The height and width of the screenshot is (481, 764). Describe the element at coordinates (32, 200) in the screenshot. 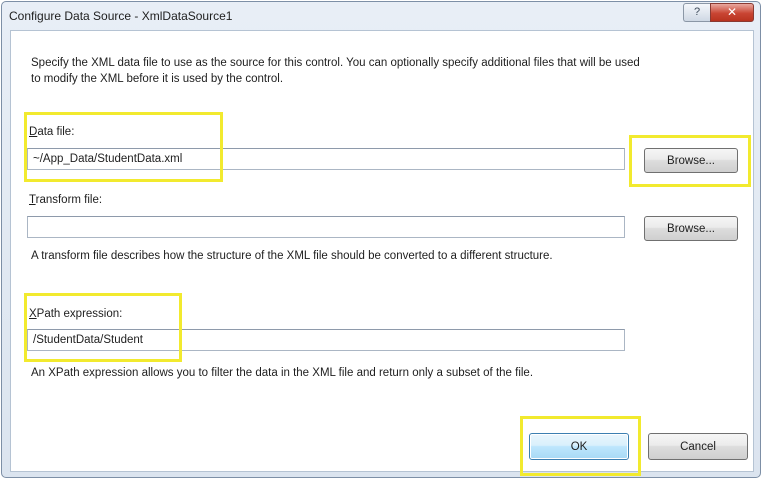

I see `transform-file-label-mnemonic: T` at that location.